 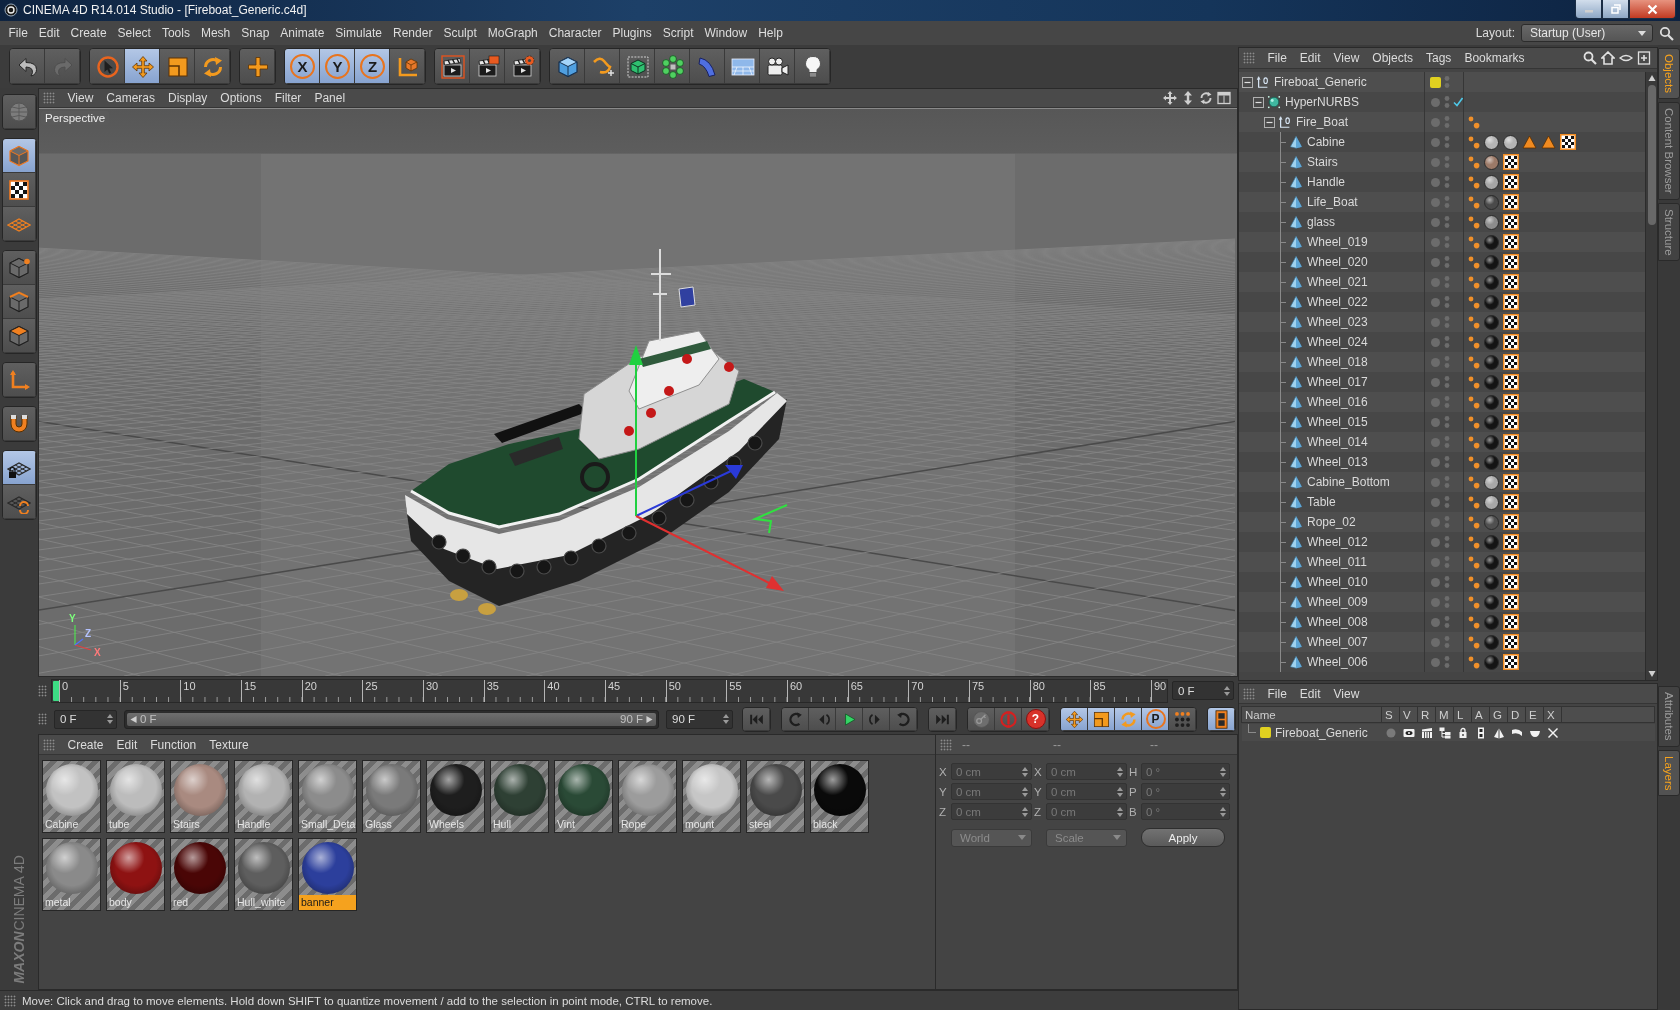 I want to click on object-row: Wheel_007, so click(x=1442, y=642).